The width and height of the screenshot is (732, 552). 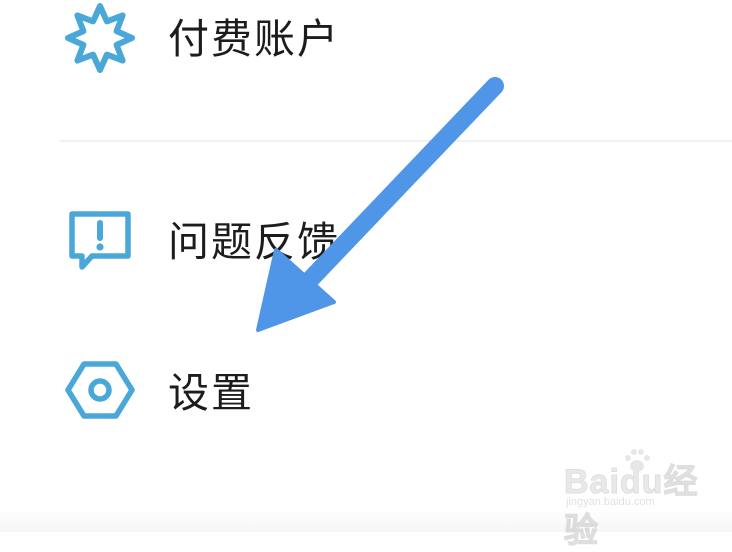 What do you see at coordinates (254, 39) in the screenshot?
I see `menu-item-label: 付费账户` at bounding box center [254, 39].